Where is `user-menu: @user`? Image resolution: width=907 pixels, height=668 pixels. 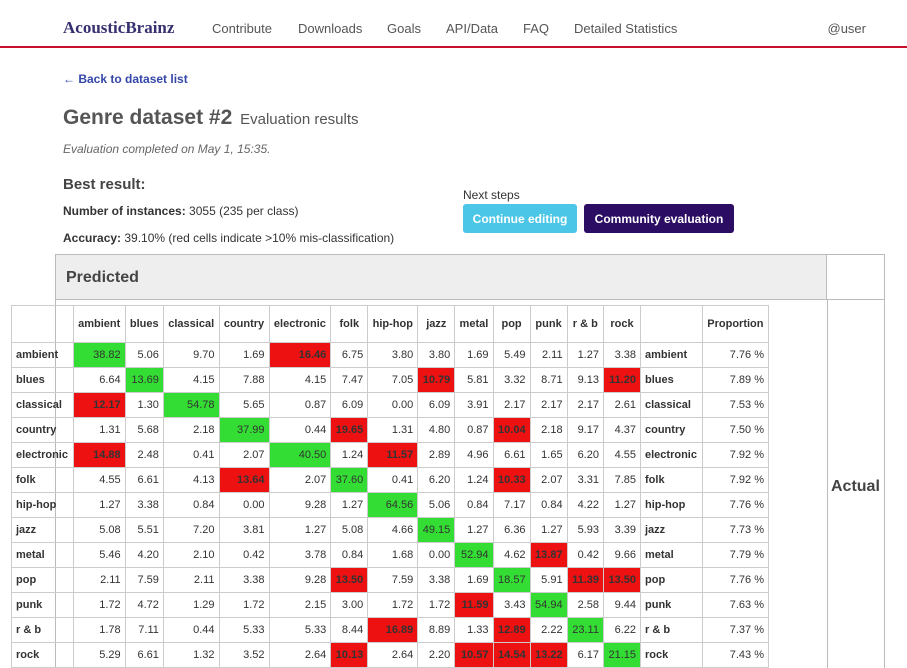
user-menu: @user is located at coordinates (847, 28).